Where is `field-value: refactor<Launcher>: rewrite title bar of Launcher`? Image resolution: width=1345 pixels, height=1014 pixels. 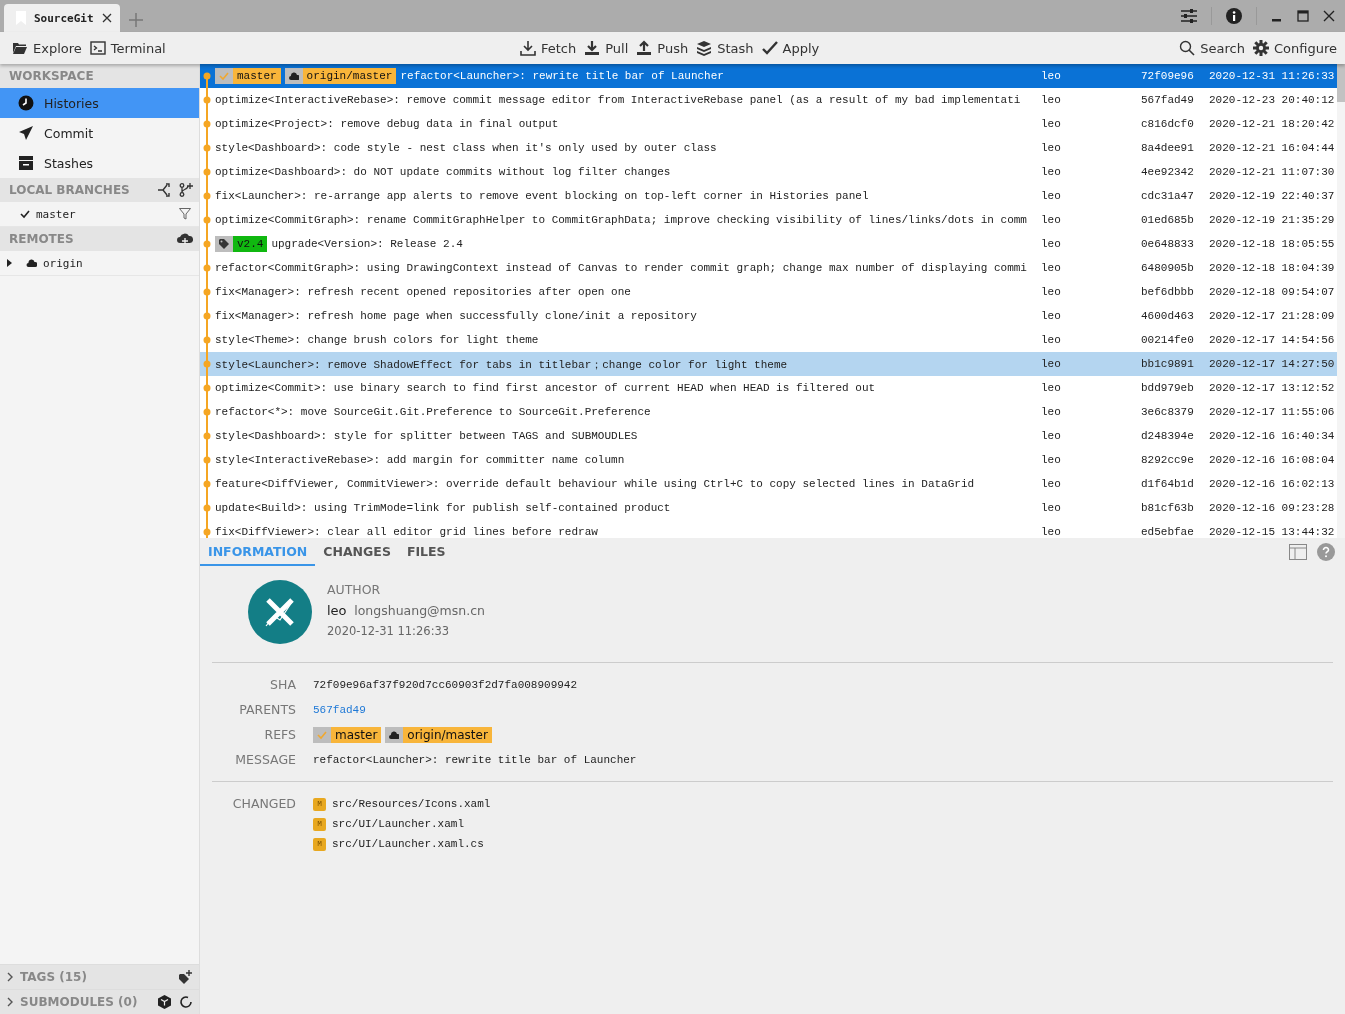 field-value: refactor<Launcher>: rewrite title bar of Launcher is located at coordinates (475, 759).